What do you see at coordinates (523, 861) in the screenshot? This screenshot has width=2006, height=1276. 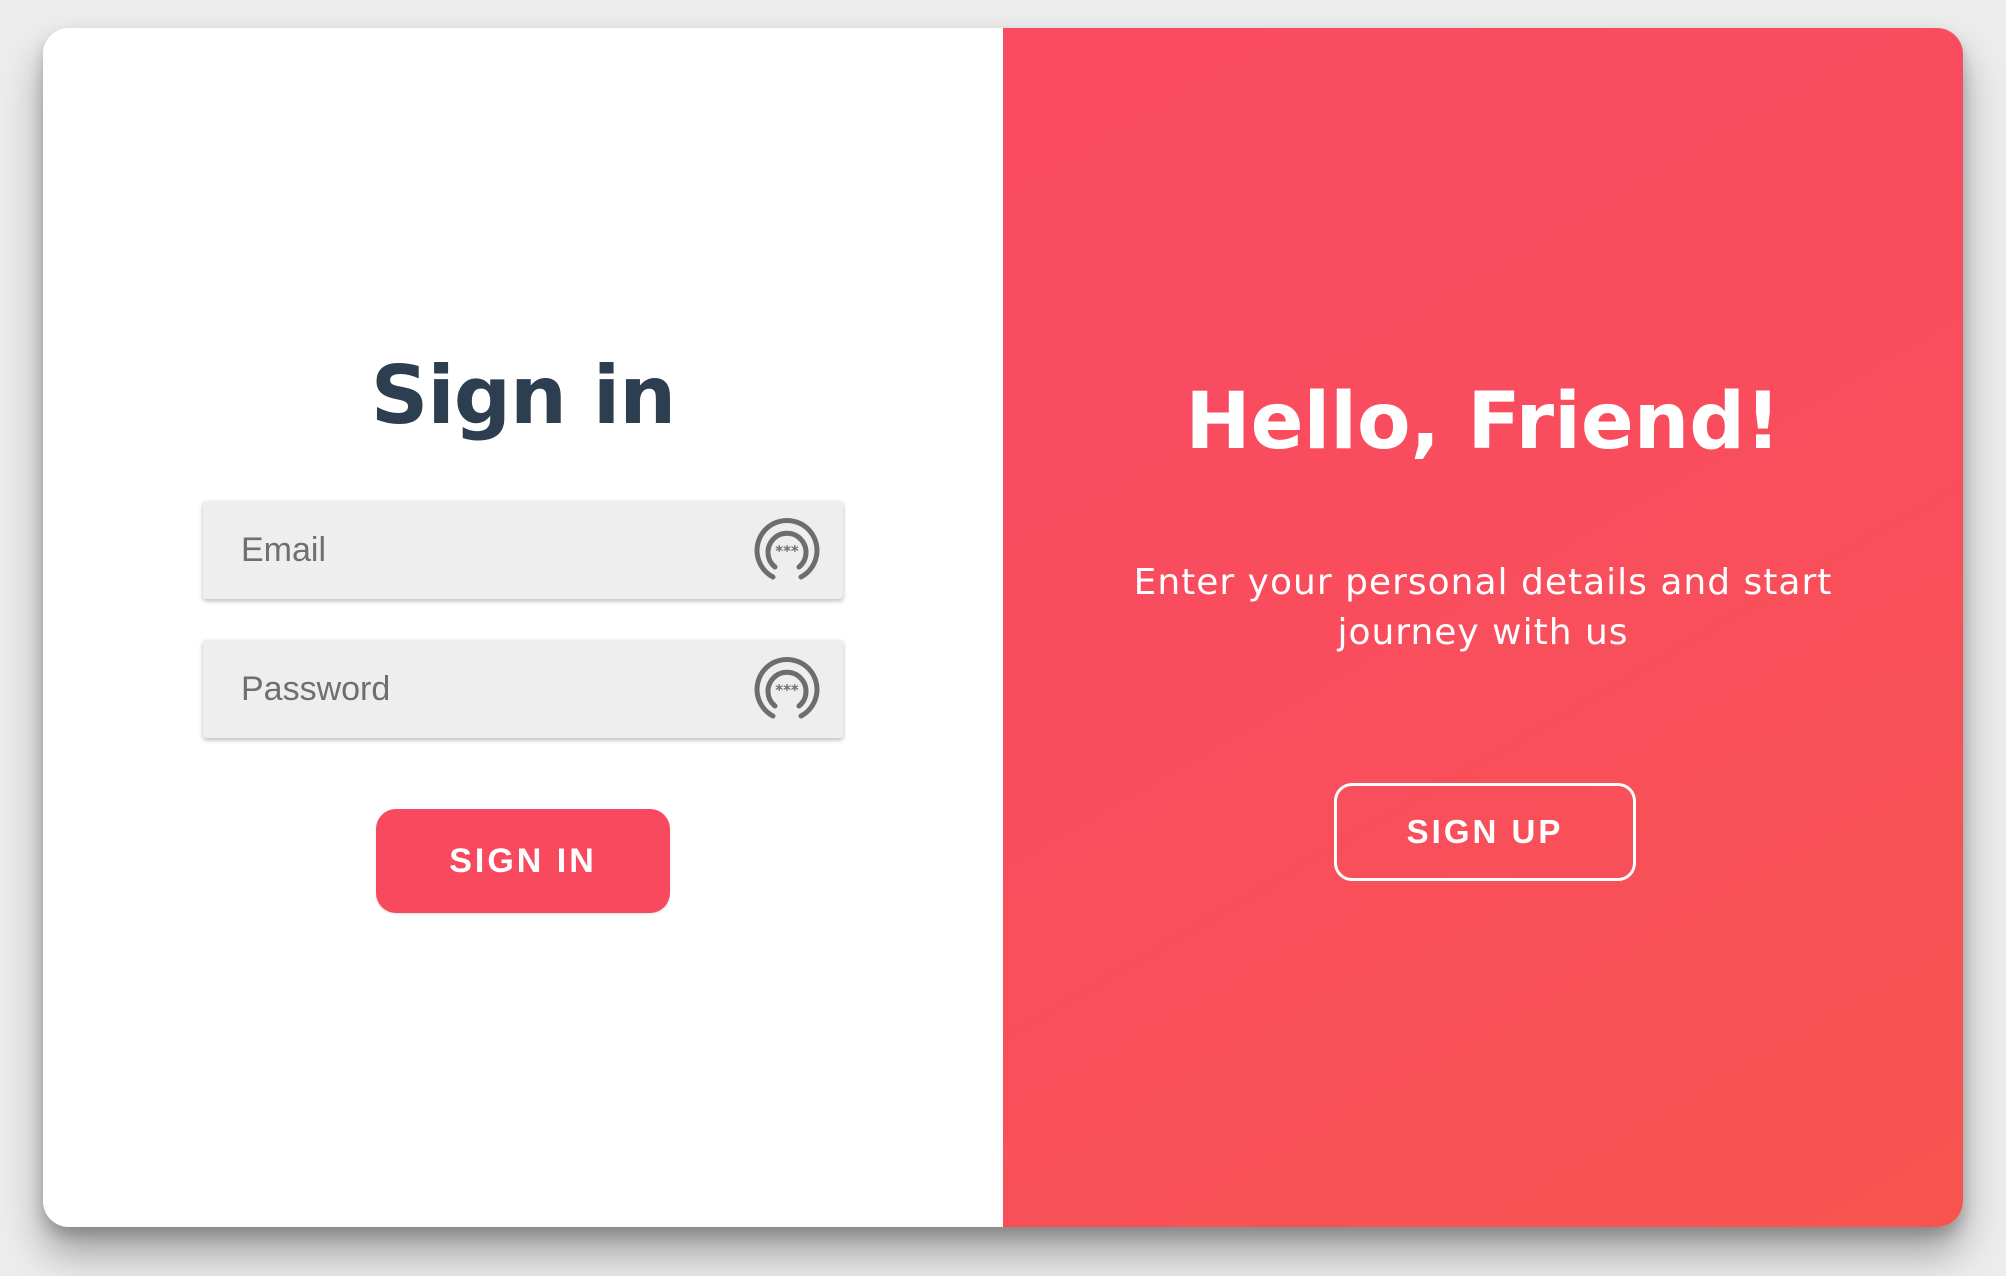 I see `sign-in-button: SIGN IN` at bounding box center [523, 861].